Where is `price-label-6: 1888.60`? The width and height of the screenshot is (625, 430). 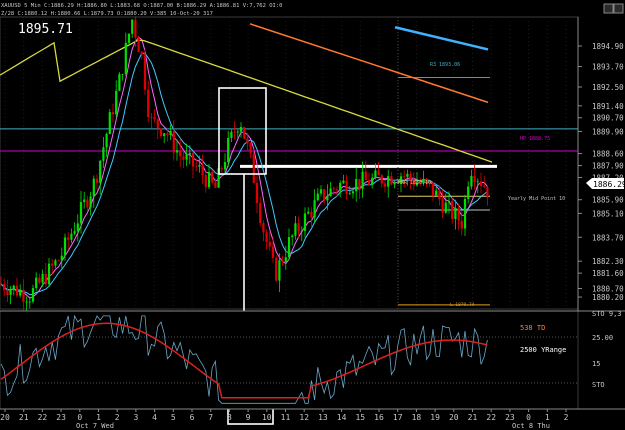
price-label-6: 1888.60 is located at coordinates (608, 154).